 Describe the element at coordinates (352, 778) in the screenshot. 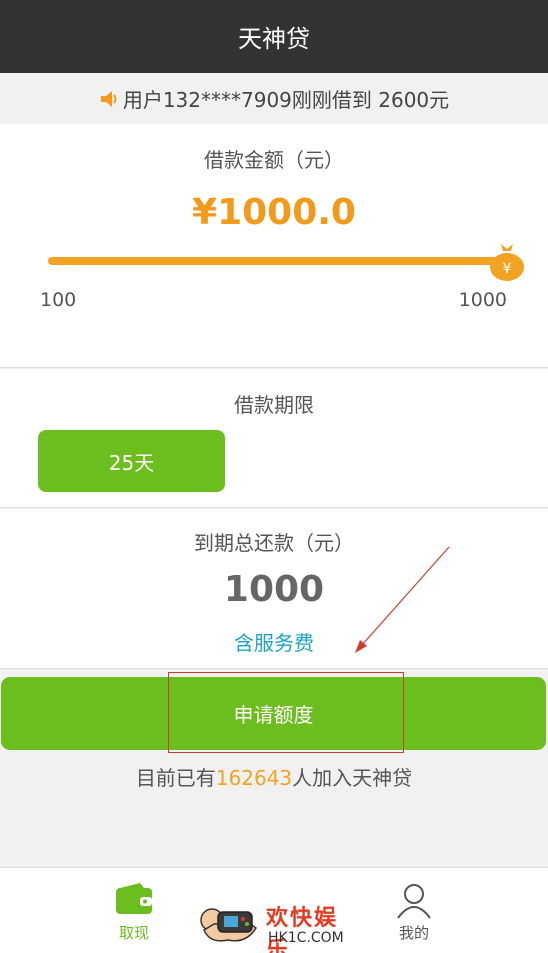

I see `member-count-suffix: 人加入天神贷` at that location.